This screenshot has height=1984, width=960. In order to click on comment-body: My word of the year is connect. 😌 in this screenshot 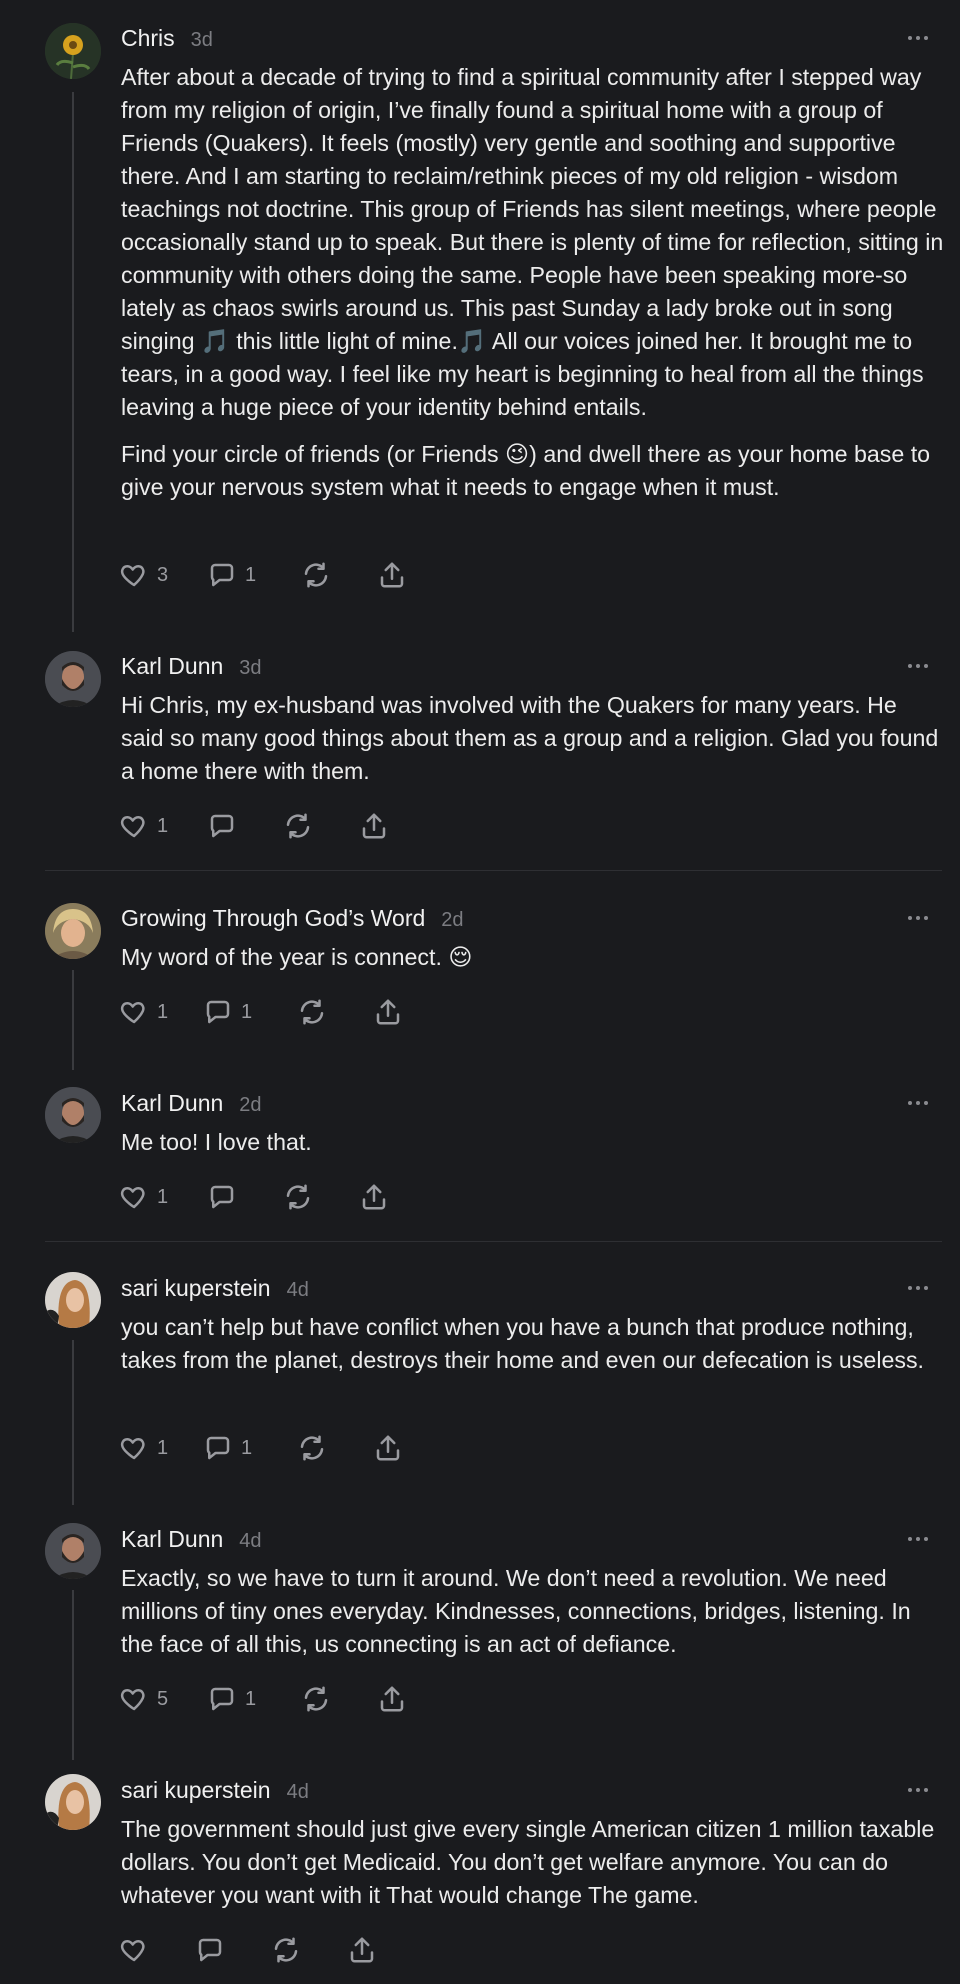, I will do `click(533, 964)`.